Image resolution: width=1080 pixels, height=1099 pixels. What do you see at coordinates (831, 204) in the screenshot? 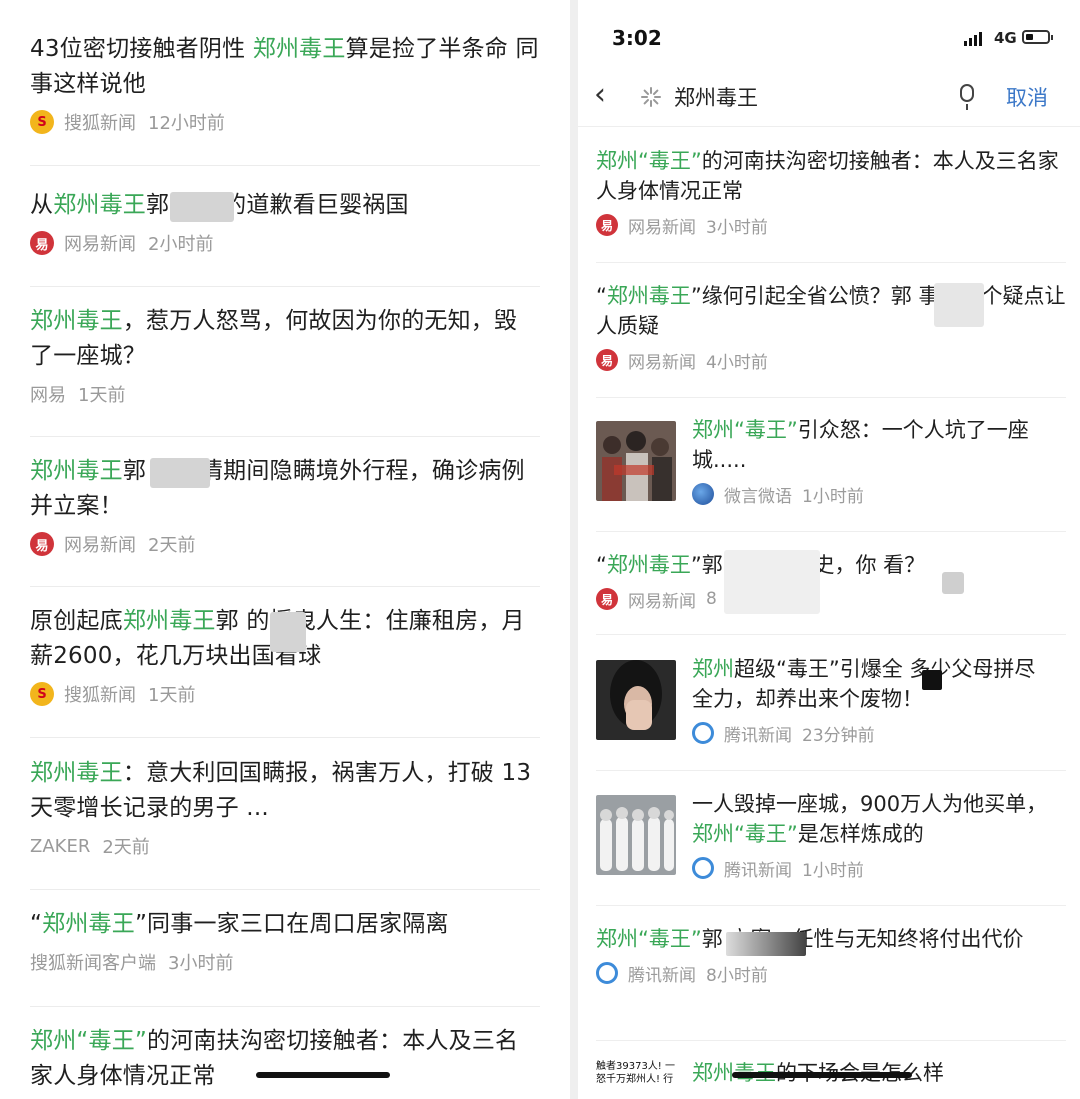
I see `list-item: 郑州“毒王”的河南扶沟密切接触者：本人及三名家人身体情况正常 易网易新闻 3小时前` at bounding box center [831, 204].